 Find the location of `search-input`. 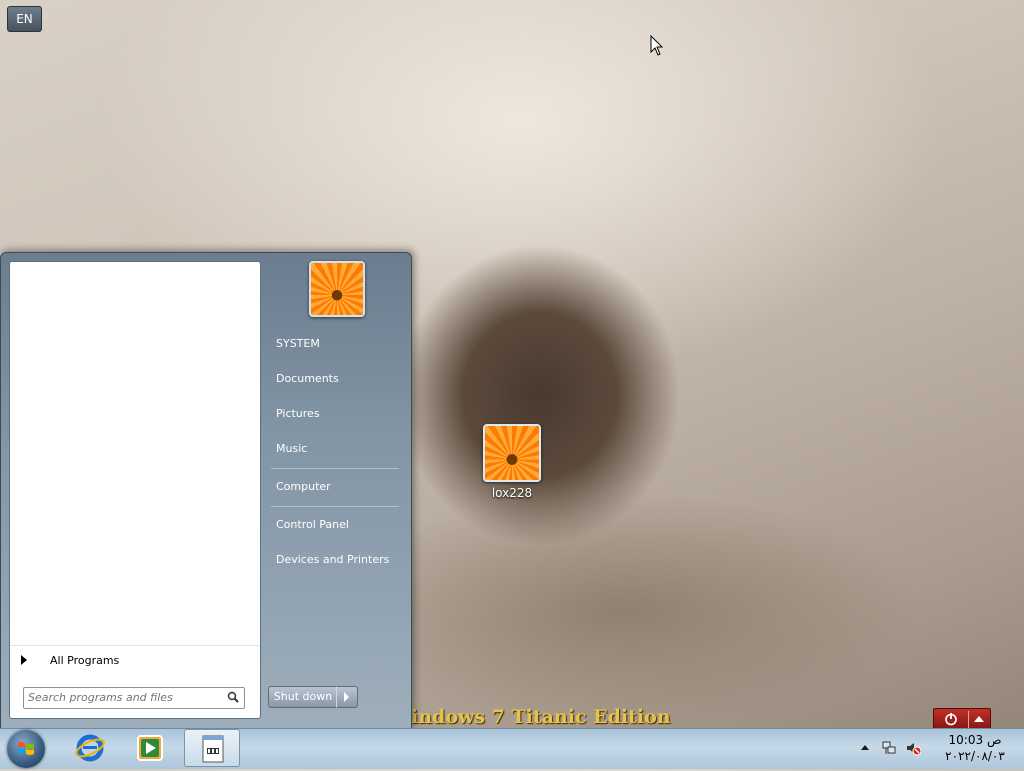

search-input is located at coordinates (123, 697).